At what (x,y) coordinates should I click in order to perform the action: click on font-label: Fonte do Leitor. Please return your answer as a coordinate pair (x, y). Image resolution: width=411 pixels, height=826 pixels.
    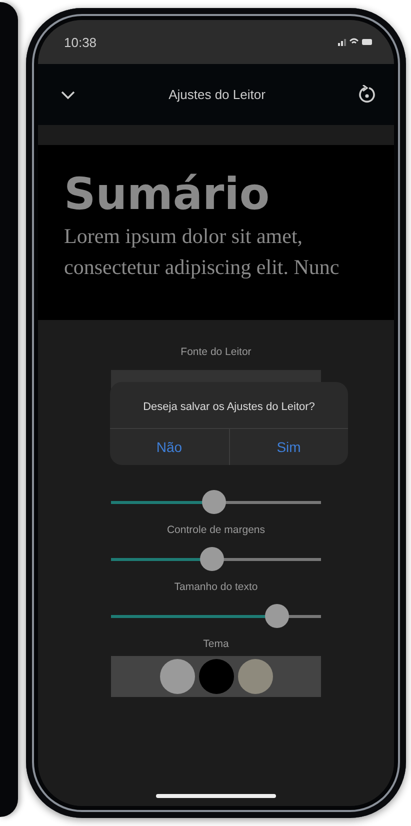
    Looking at the image, I should click on (216, 352).